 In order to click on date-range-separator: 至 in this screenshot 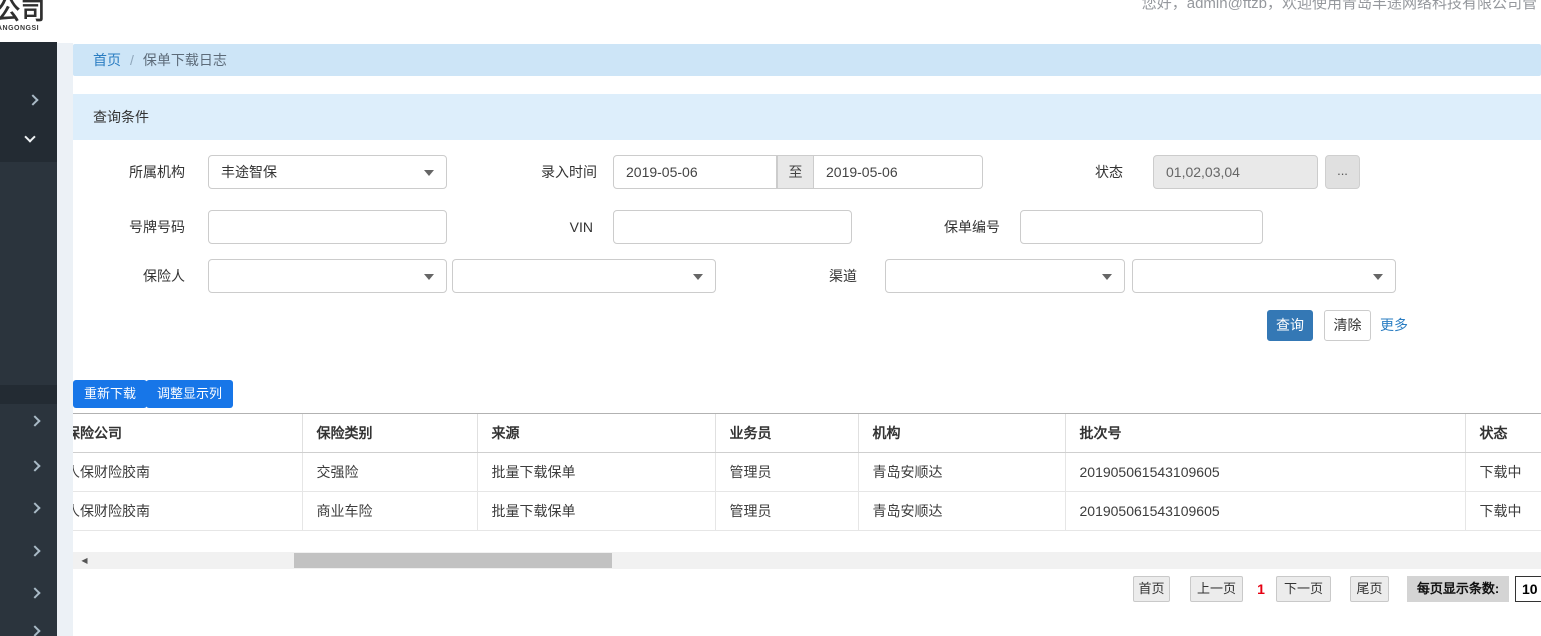, I will do `click(795, 172)`.